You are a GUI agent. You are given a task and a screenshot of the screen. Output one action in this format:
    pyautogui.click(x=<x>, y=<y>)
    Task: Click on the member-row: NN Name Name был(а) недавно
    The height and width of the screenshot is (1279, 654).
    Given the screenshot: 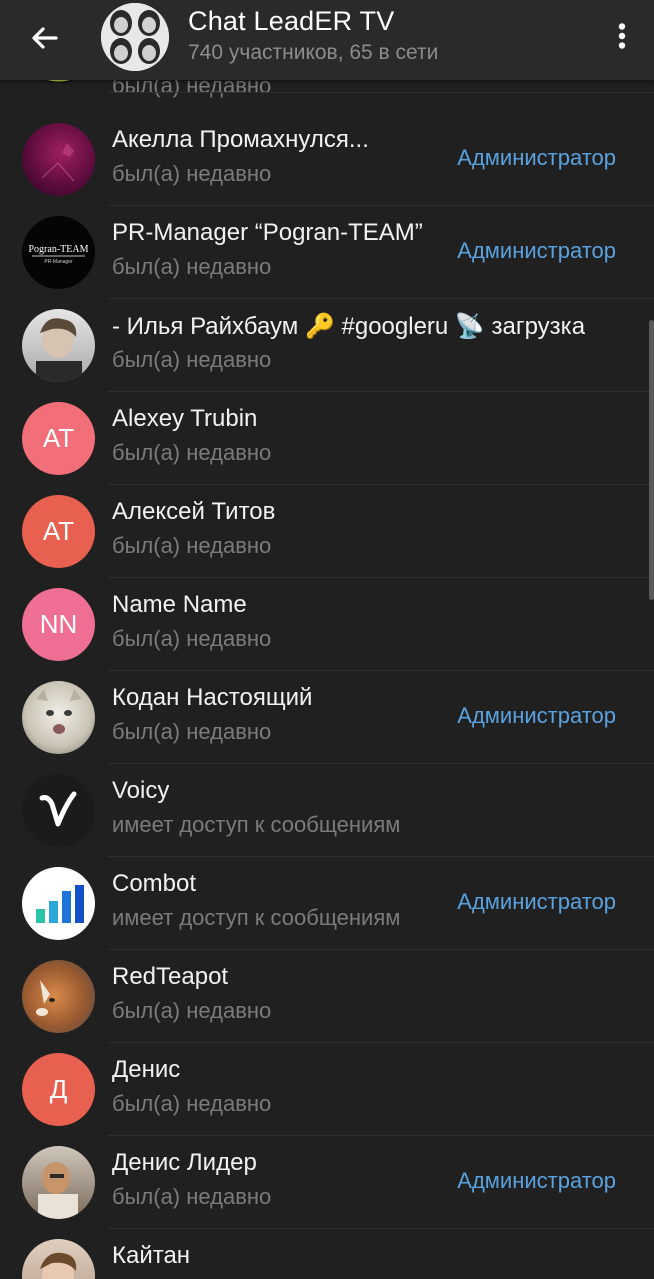 What is the action you would take?
    pyautogui.click(x=327, y=624)
    